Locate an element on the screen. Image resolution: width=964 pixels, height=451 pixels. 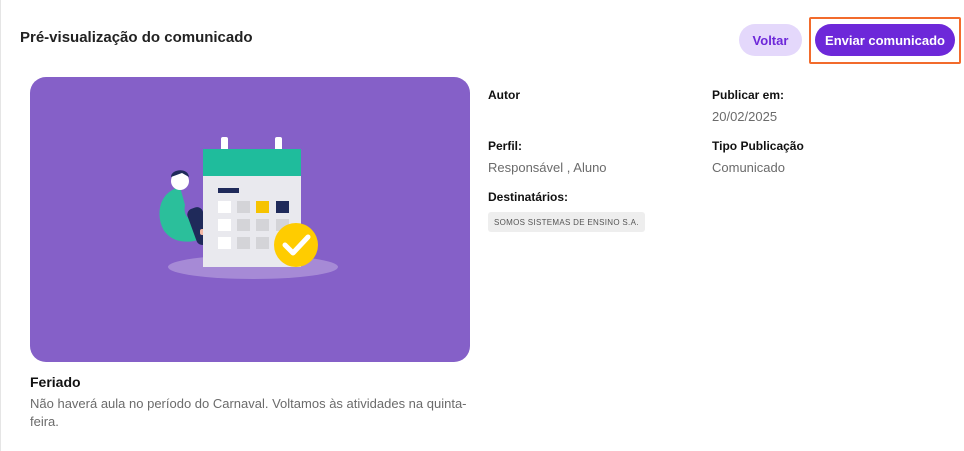
publish-date-value: 20/02/2025 is located at coordinates (745, 116).